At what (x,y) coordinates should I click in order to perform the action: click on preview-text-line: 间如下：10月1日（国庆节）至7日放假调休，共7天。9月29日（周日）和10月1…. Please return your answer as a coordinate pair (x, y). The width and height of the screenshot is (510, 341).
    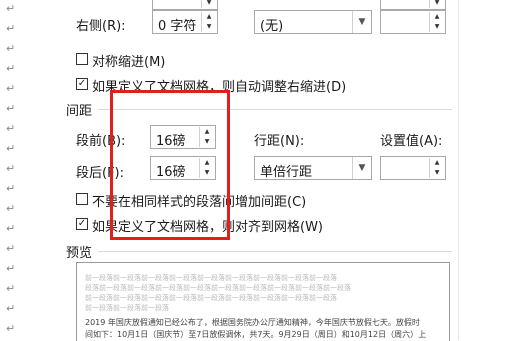
    Looking at the image, I should click on (256, 334).